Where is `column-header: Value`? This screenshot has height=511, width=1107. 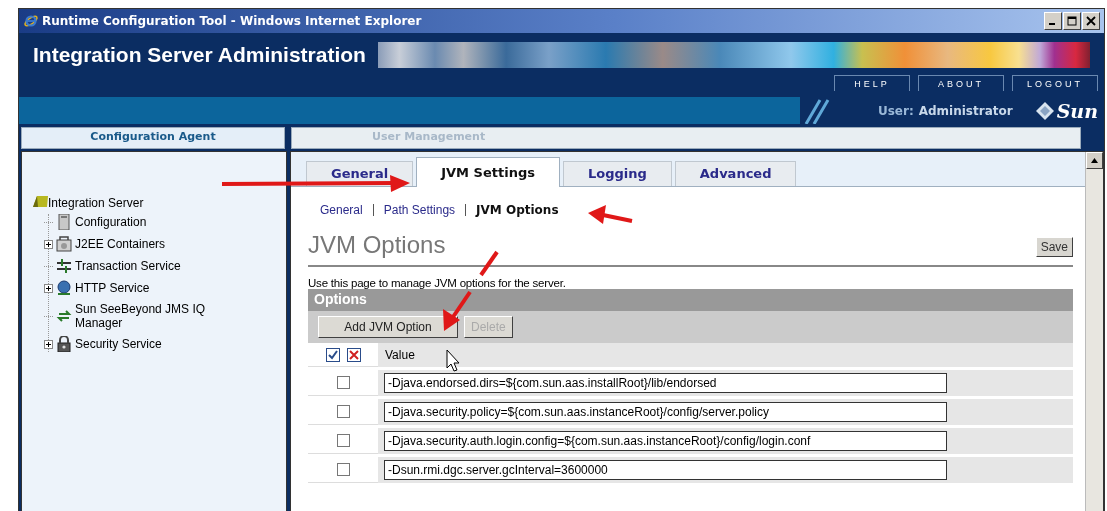
column-header: Value is located at coordinates (725, 355).